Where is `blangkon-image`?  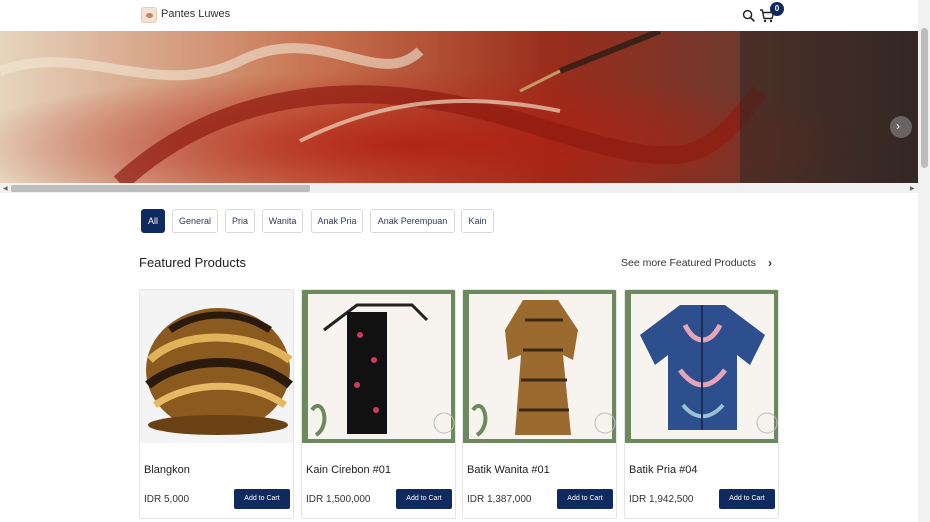
blangkon-image is located at coordinates (216, 366).